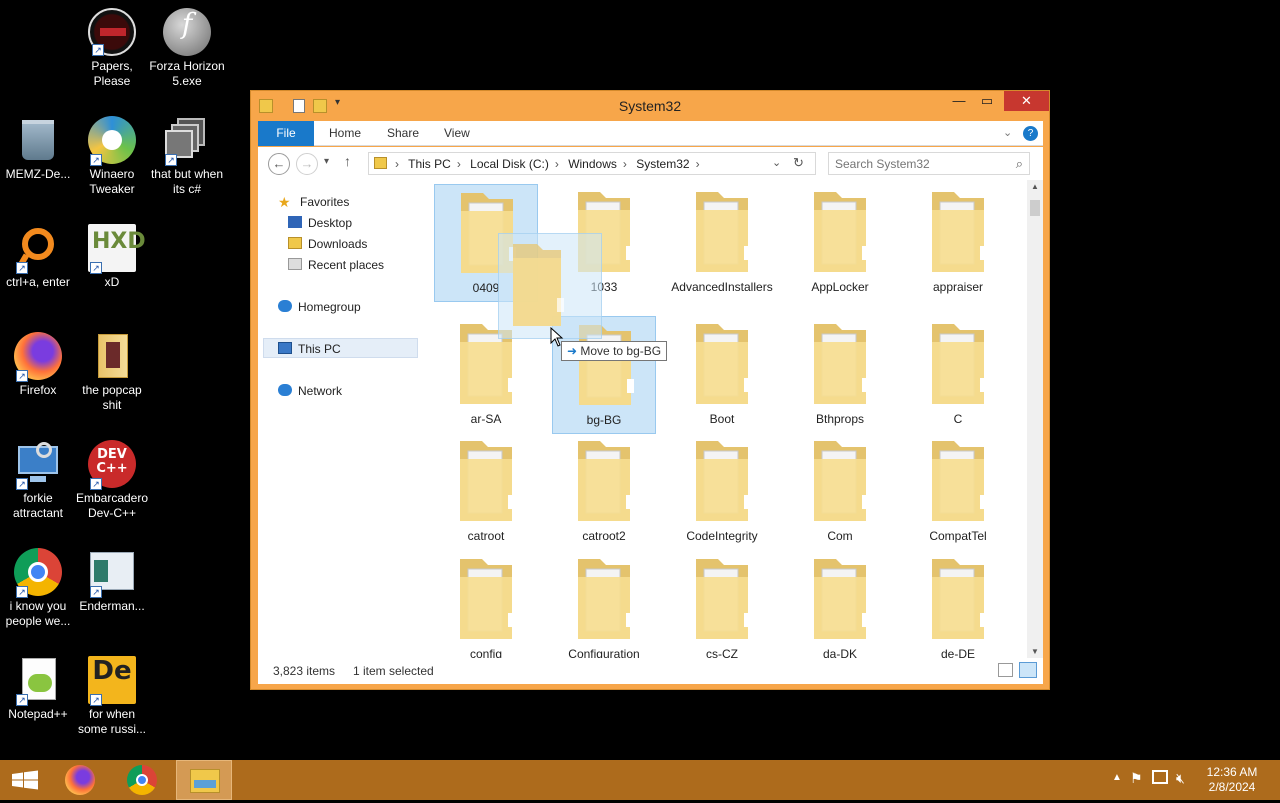  I want to click on nav-downloads: Downloads, so click(327, 244).